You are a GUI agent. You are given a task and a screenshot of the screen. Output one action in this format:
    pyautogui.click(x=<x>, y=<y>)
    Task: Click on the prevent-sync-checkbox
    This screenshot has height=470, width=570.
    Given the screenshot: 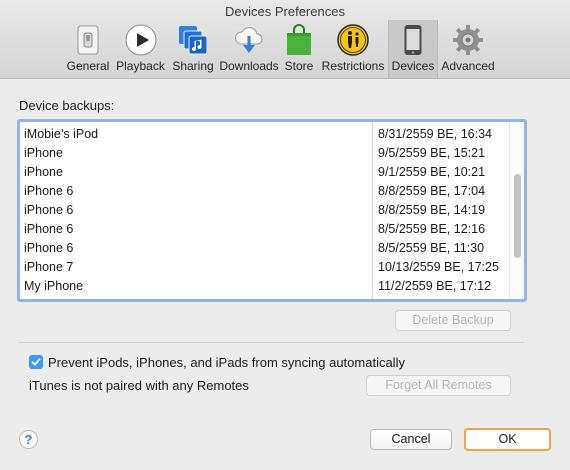 What is the action you would take?
    pyautogui.click(x=36, y=362)
    